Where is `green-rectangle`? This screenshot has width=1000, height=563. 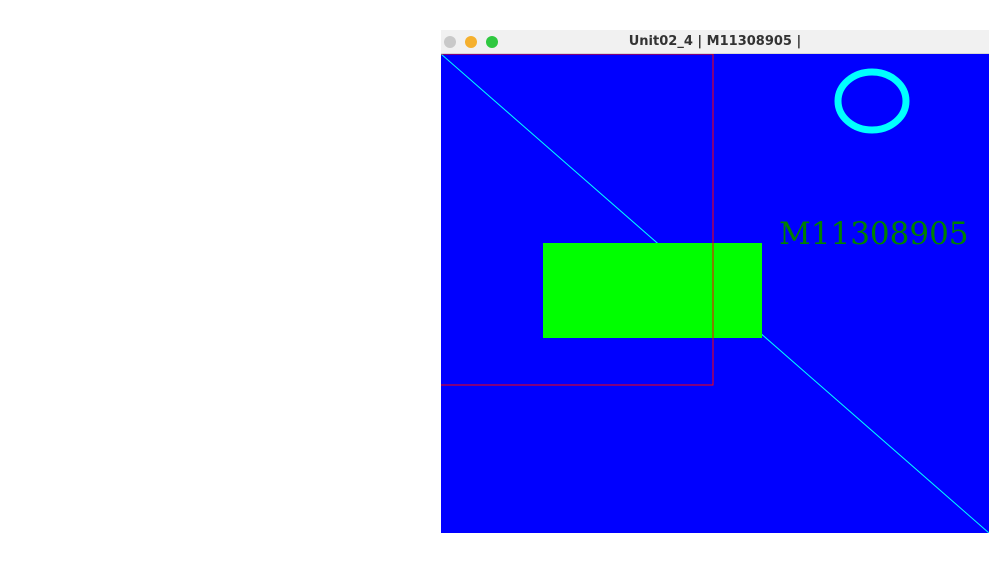 green-rectangle is located at coordinates (652, 290).